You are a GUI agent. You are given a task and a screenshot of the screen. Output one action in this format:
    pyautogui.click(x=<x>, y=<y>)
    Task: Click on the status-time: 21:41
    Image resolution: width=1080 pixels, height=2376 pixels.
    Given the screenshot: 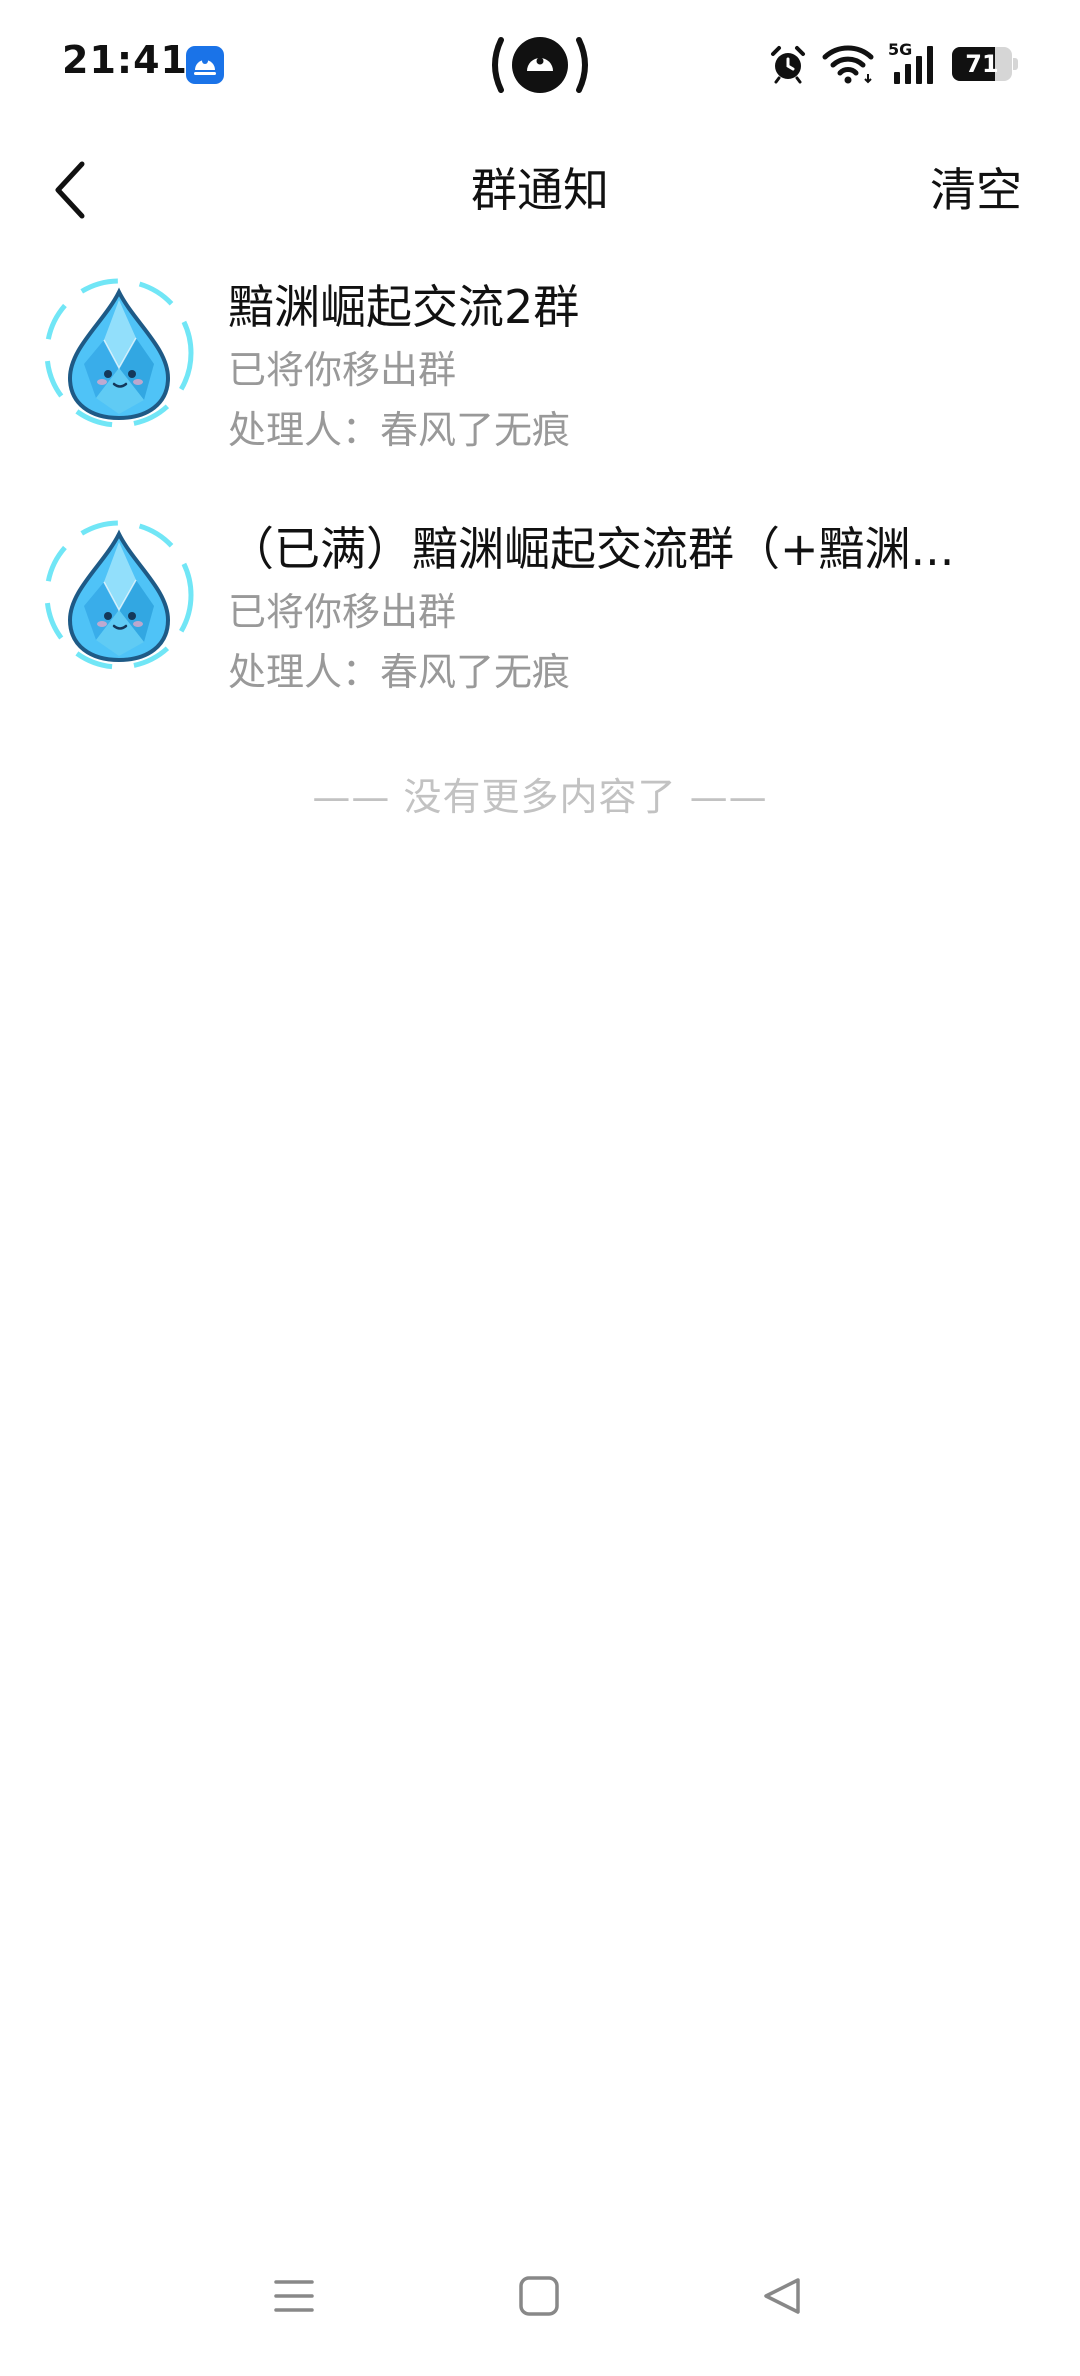 What is the action you would take?
    pyautogui.click(x=125, y=60)
    